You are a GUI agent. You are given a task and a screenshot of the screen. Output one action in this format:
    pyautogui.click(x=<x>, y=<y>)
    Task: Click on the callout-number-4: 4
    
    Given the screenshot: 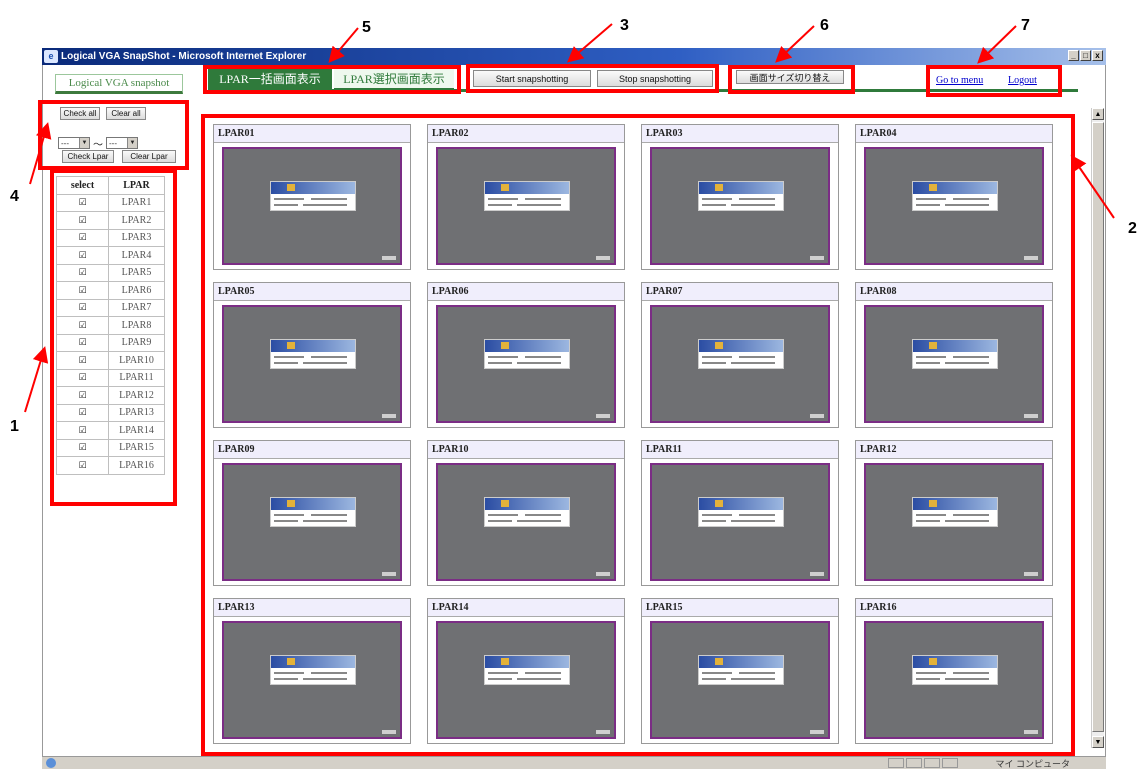 What is the action you would take?
    pyautogui.click(x=14, y=196)
    